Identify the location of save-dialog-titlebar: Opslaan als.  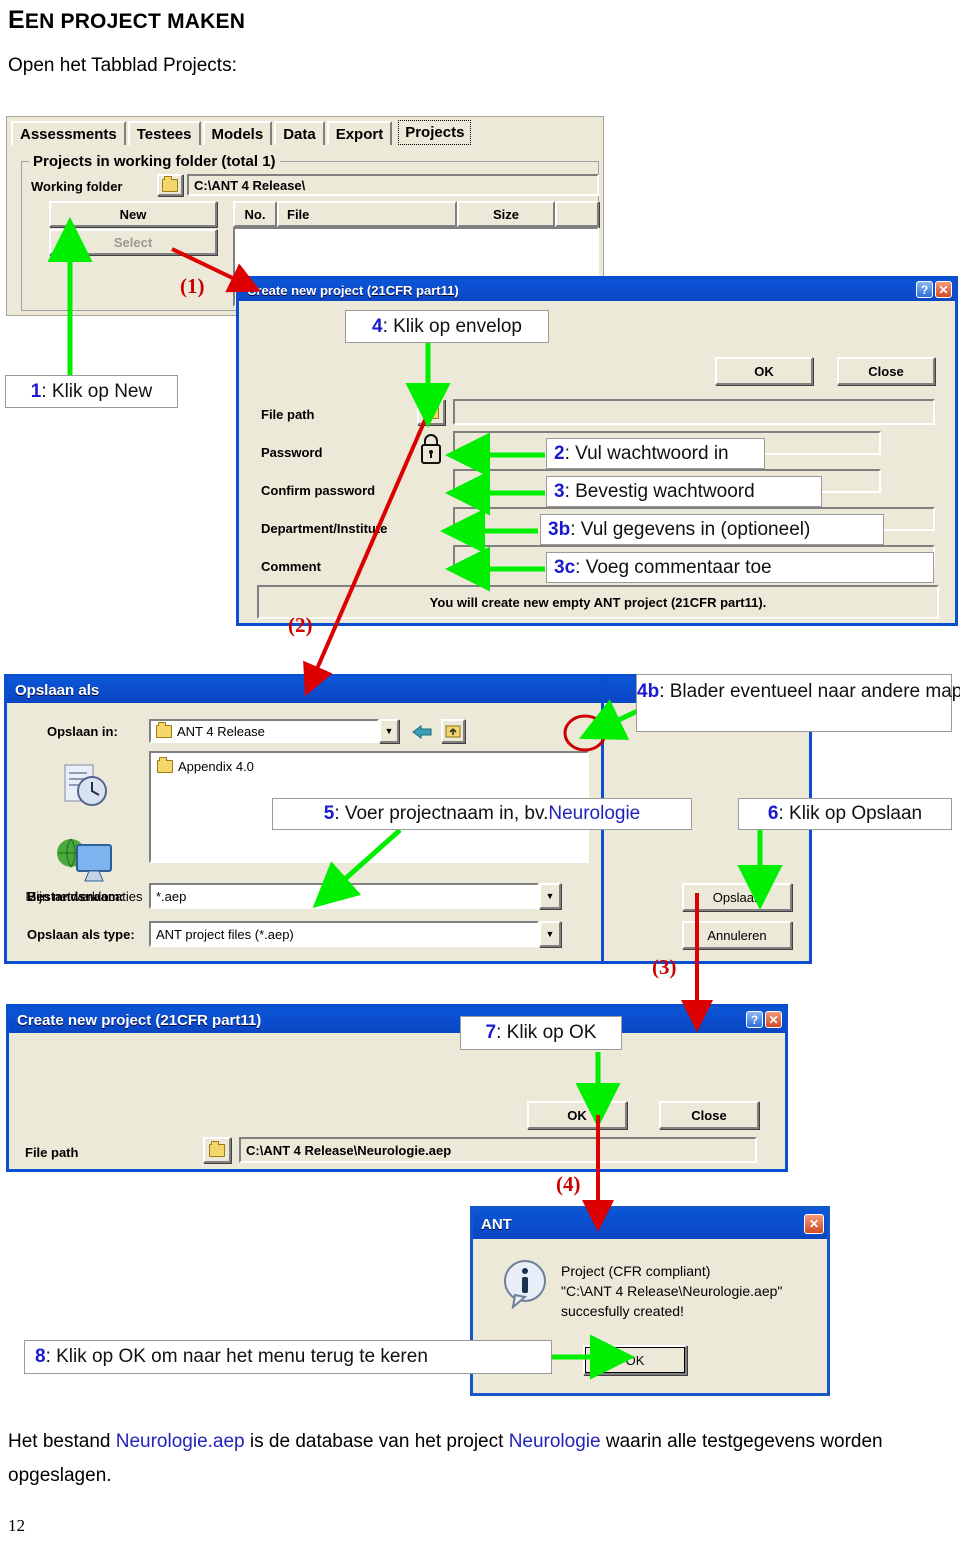
(304, 690).